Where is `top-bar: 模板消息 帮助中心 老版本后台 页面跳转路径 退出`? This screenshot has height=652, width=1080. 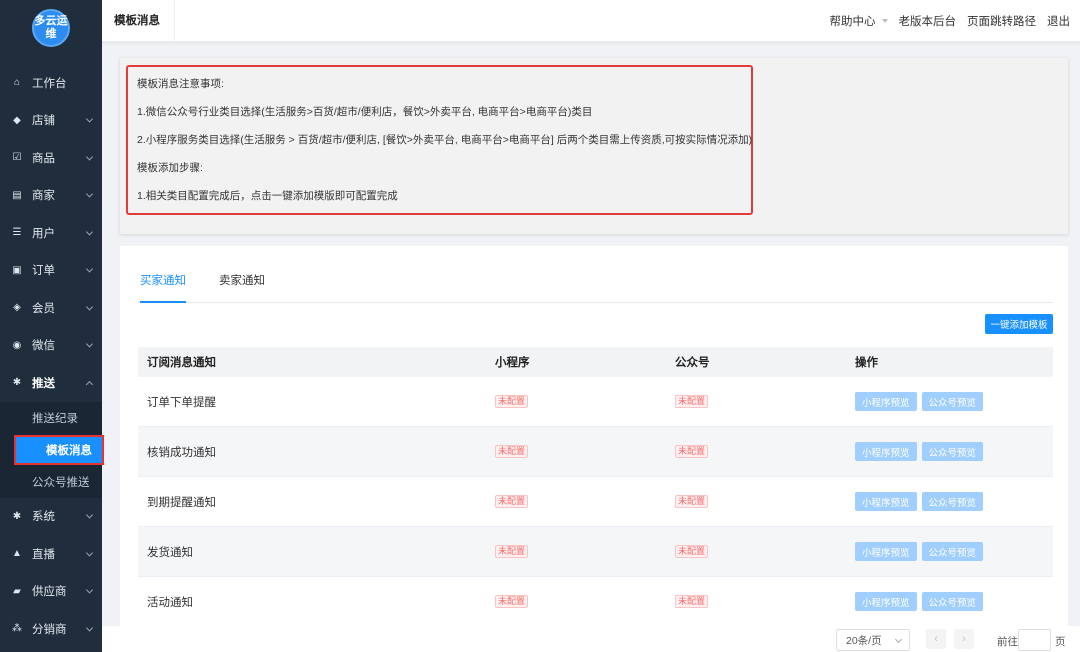 top-bar: 模板消息 帮助中心 老版本后台 页面跳转路径 退出 is located at coordinates (591, 21).